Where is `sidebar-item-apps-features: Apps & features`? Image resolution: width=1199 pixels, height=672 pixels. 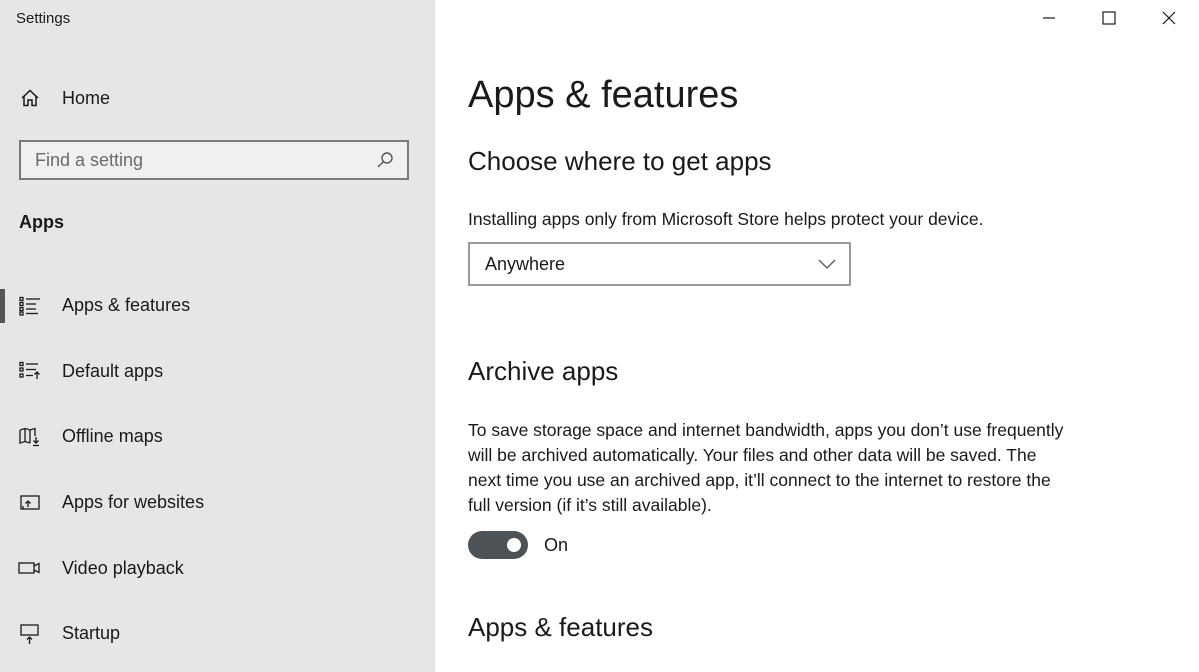 sidebar-item-apps-features: Apps & features is located at coordinates (217, 306).